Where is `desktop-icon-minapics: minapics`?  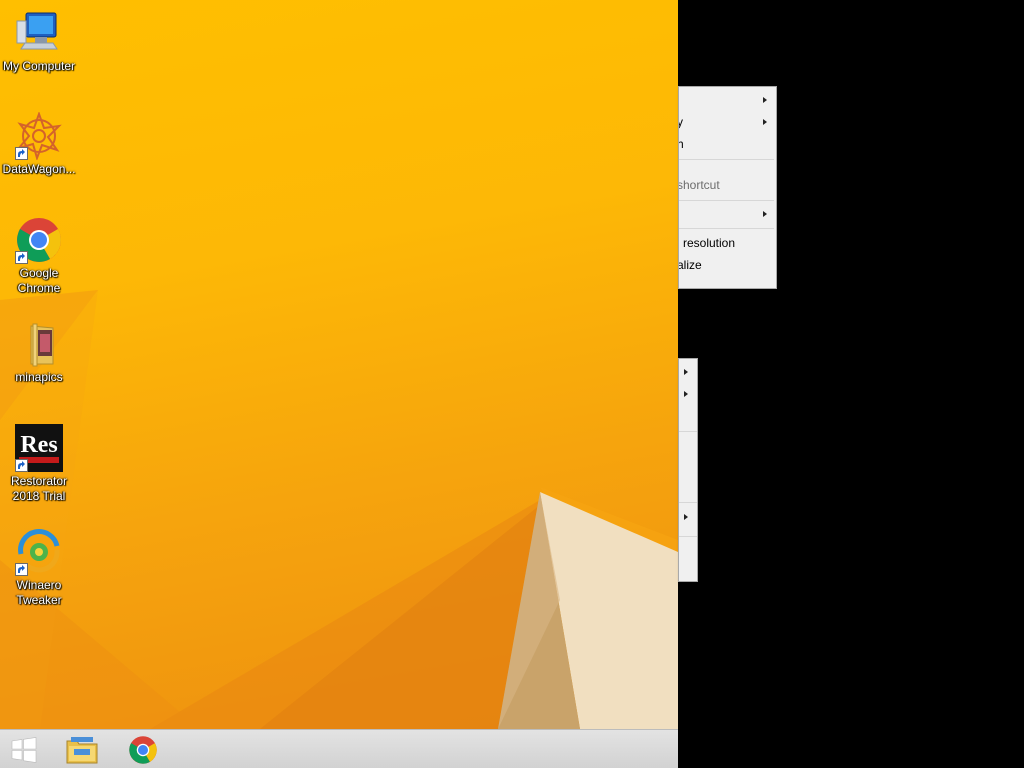 desktop-icon-minapics: minapics is located at coordinates (39, 352).